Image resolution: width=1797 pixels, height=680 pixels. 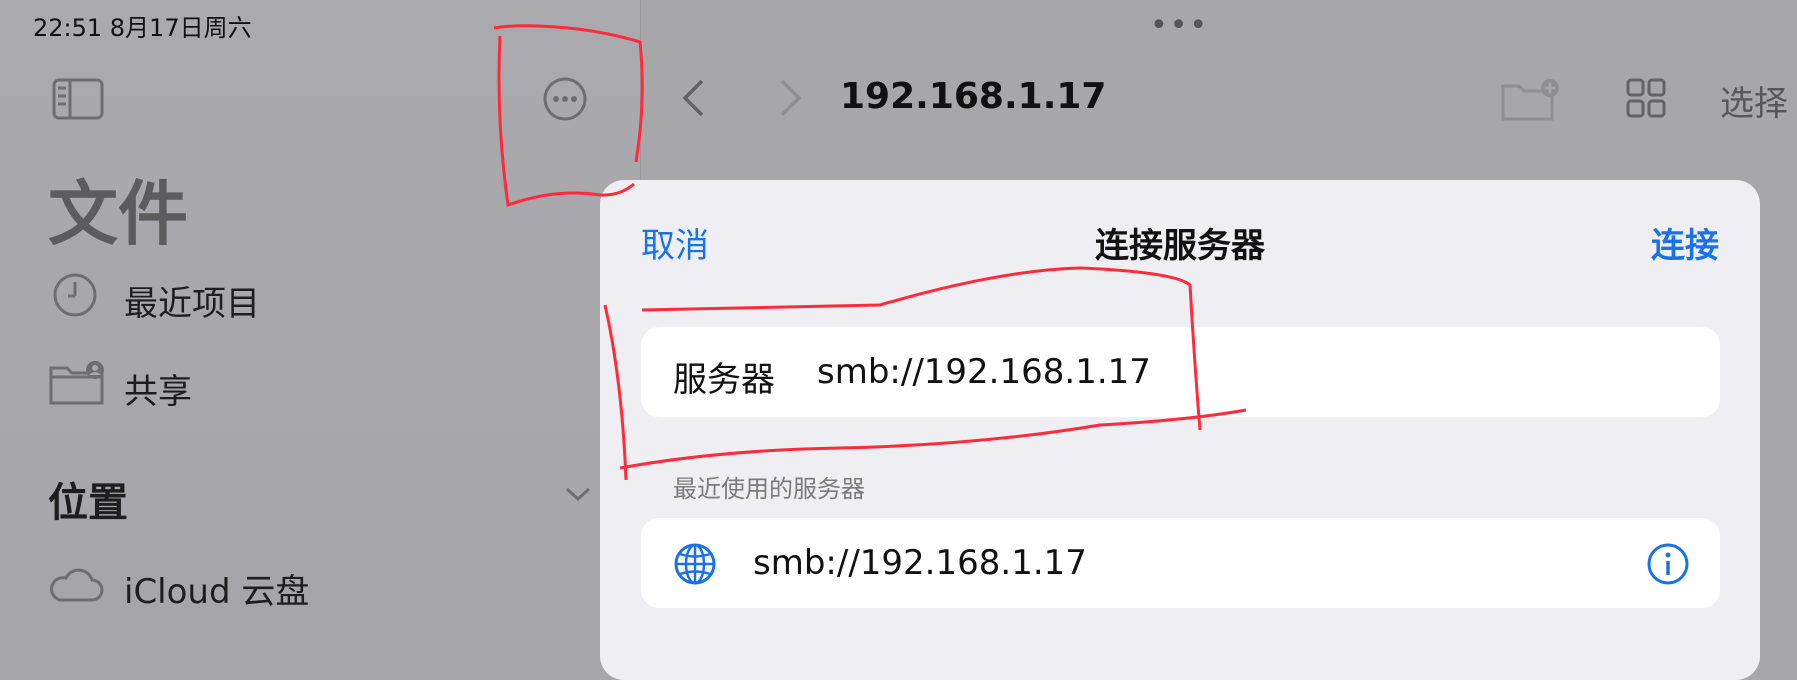 I want to click on select-button: 选择, so click(x=1754, y=100).